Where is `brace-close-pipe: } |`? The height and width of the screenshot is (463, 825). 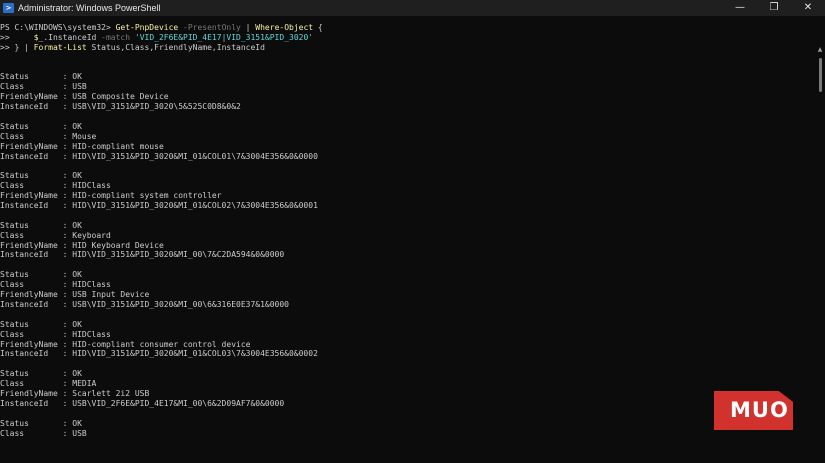 brace-close-pipe: } | is located at coordinates (24, 47).